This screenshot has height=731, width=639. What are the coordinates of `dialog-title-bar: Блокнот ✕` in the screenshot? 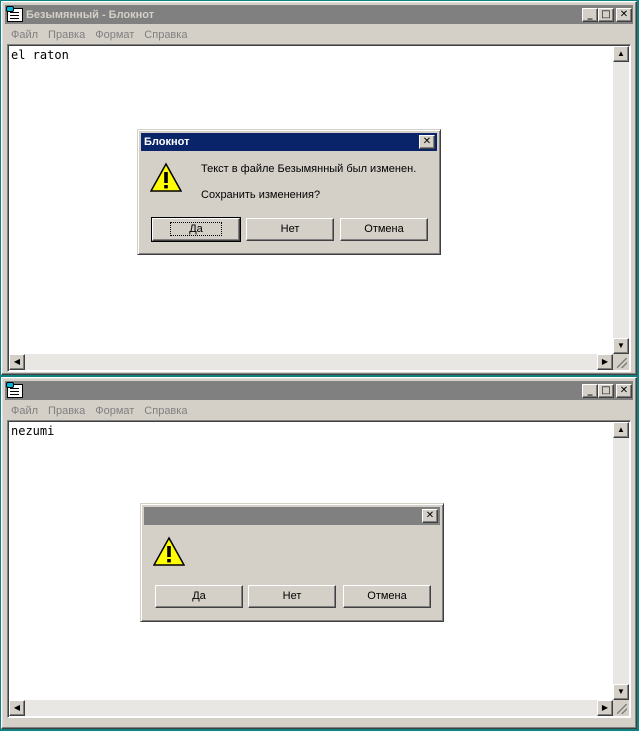 It's located at (289, 142).